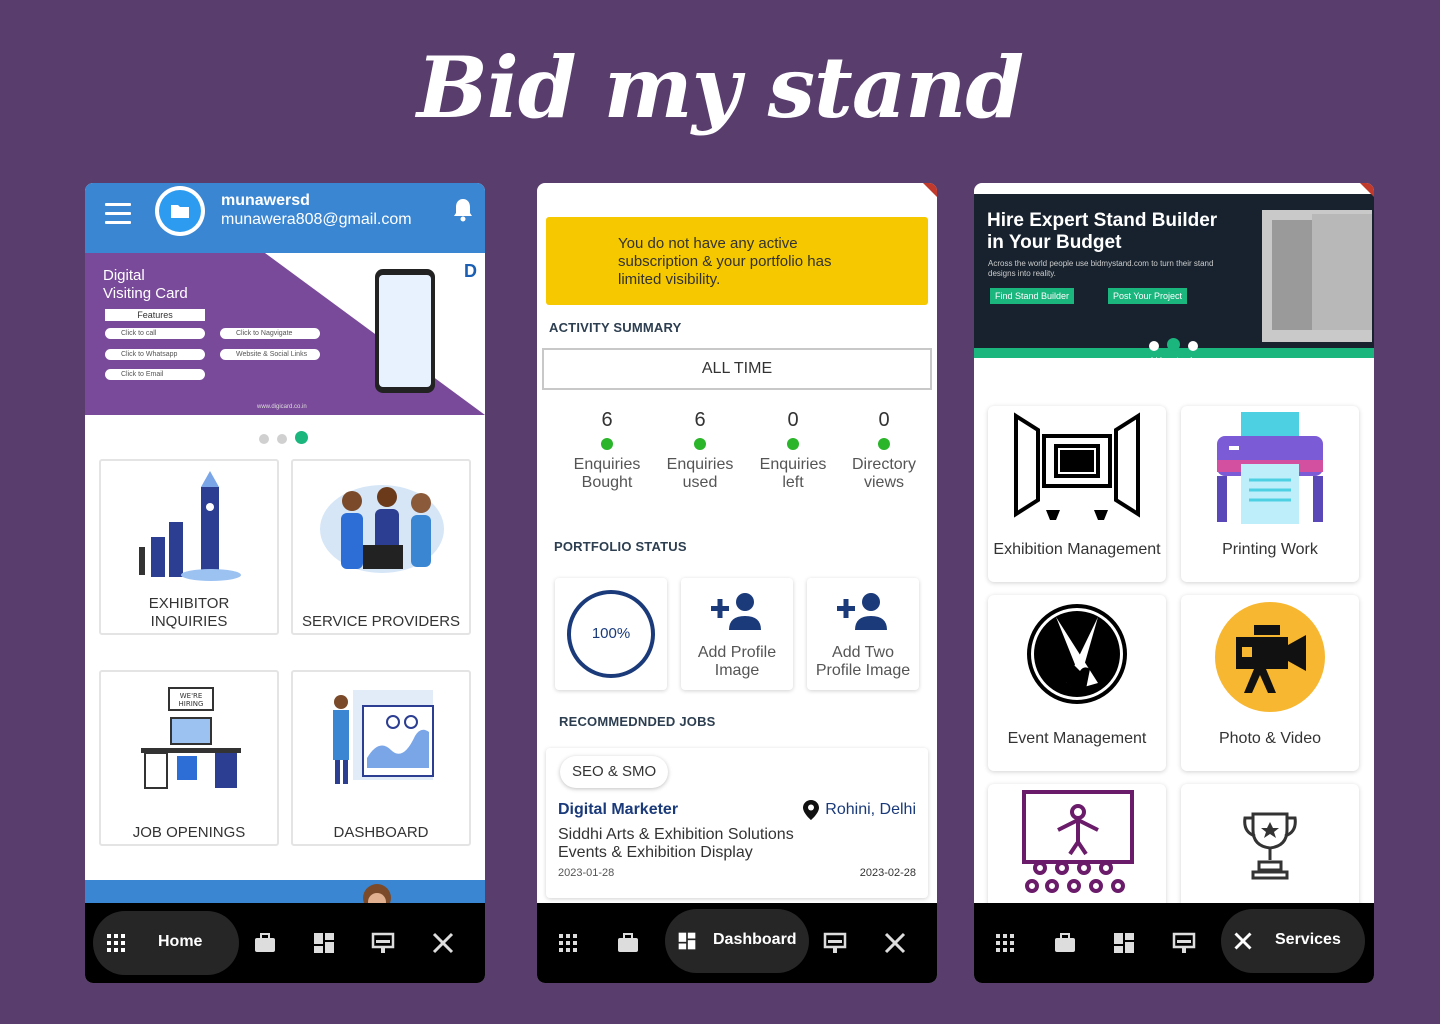 This screenshot has height=1024, width=1440. I want to click on page-title: Bid my stand, so click(720, 87).